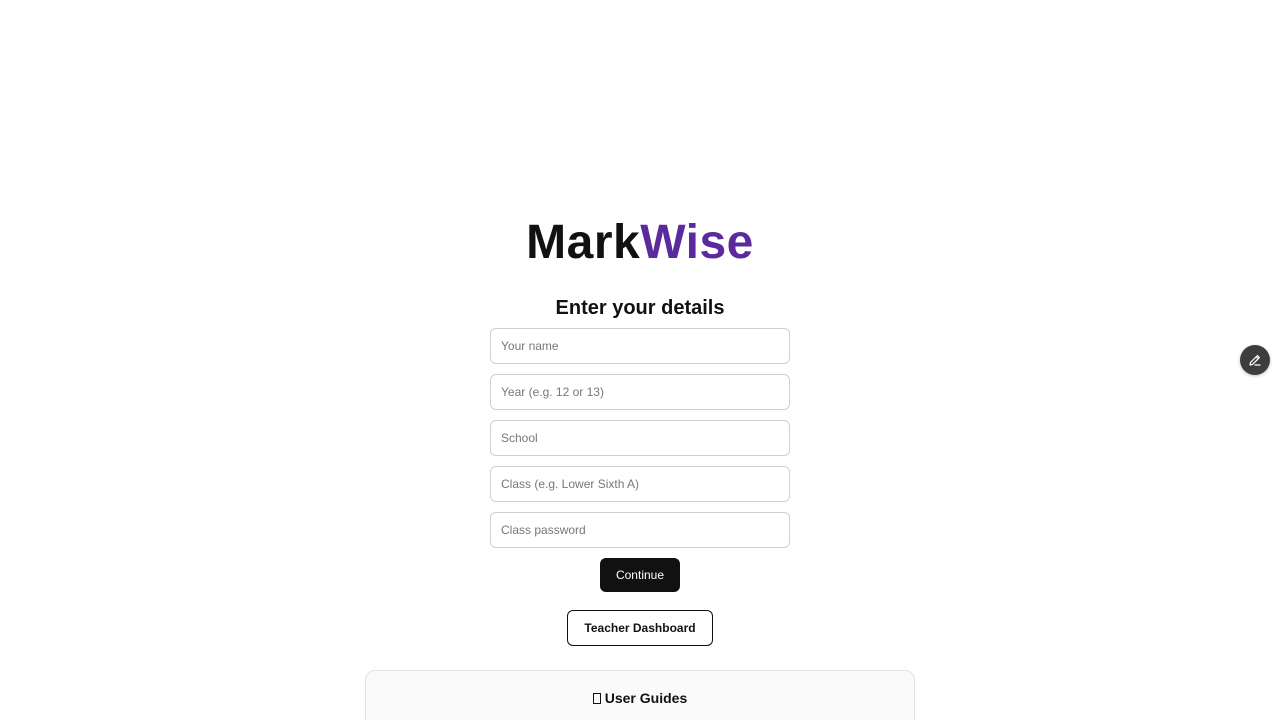 The height and width of the screenshot is (720, 1280). I want to click on logo-wise-text: Wise, so click(697, 242).